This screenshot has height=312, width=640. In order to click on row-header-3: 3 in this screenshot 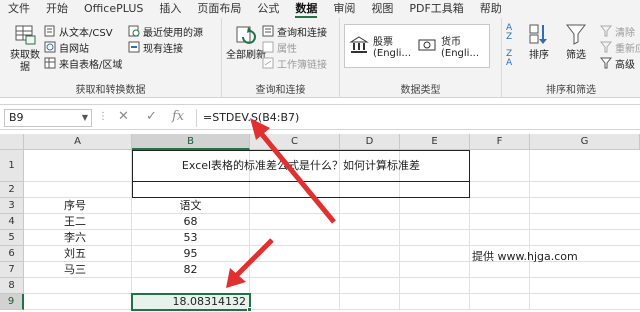, I will do `click(12, 206)`.